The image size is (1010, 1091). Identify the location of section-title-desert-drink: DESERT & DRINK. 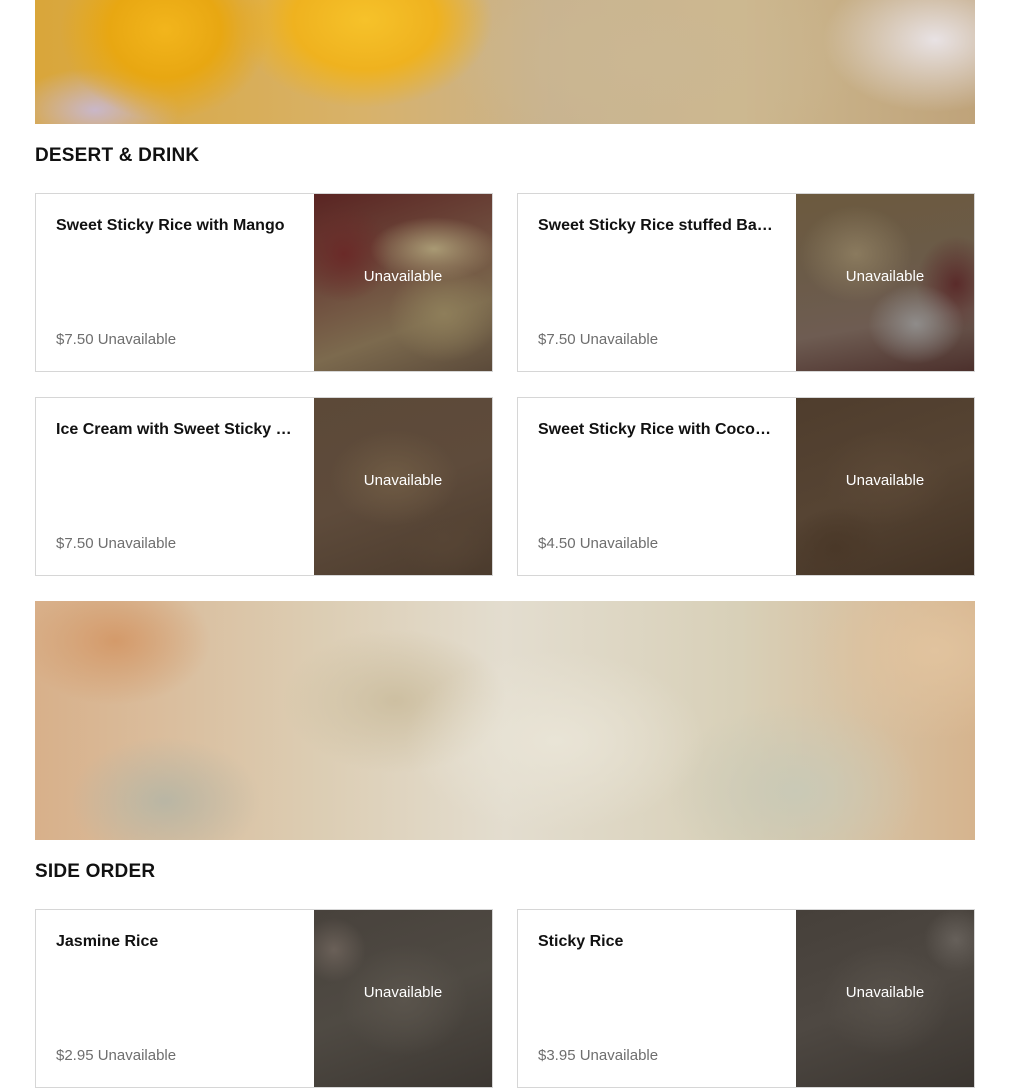
(117, 155).